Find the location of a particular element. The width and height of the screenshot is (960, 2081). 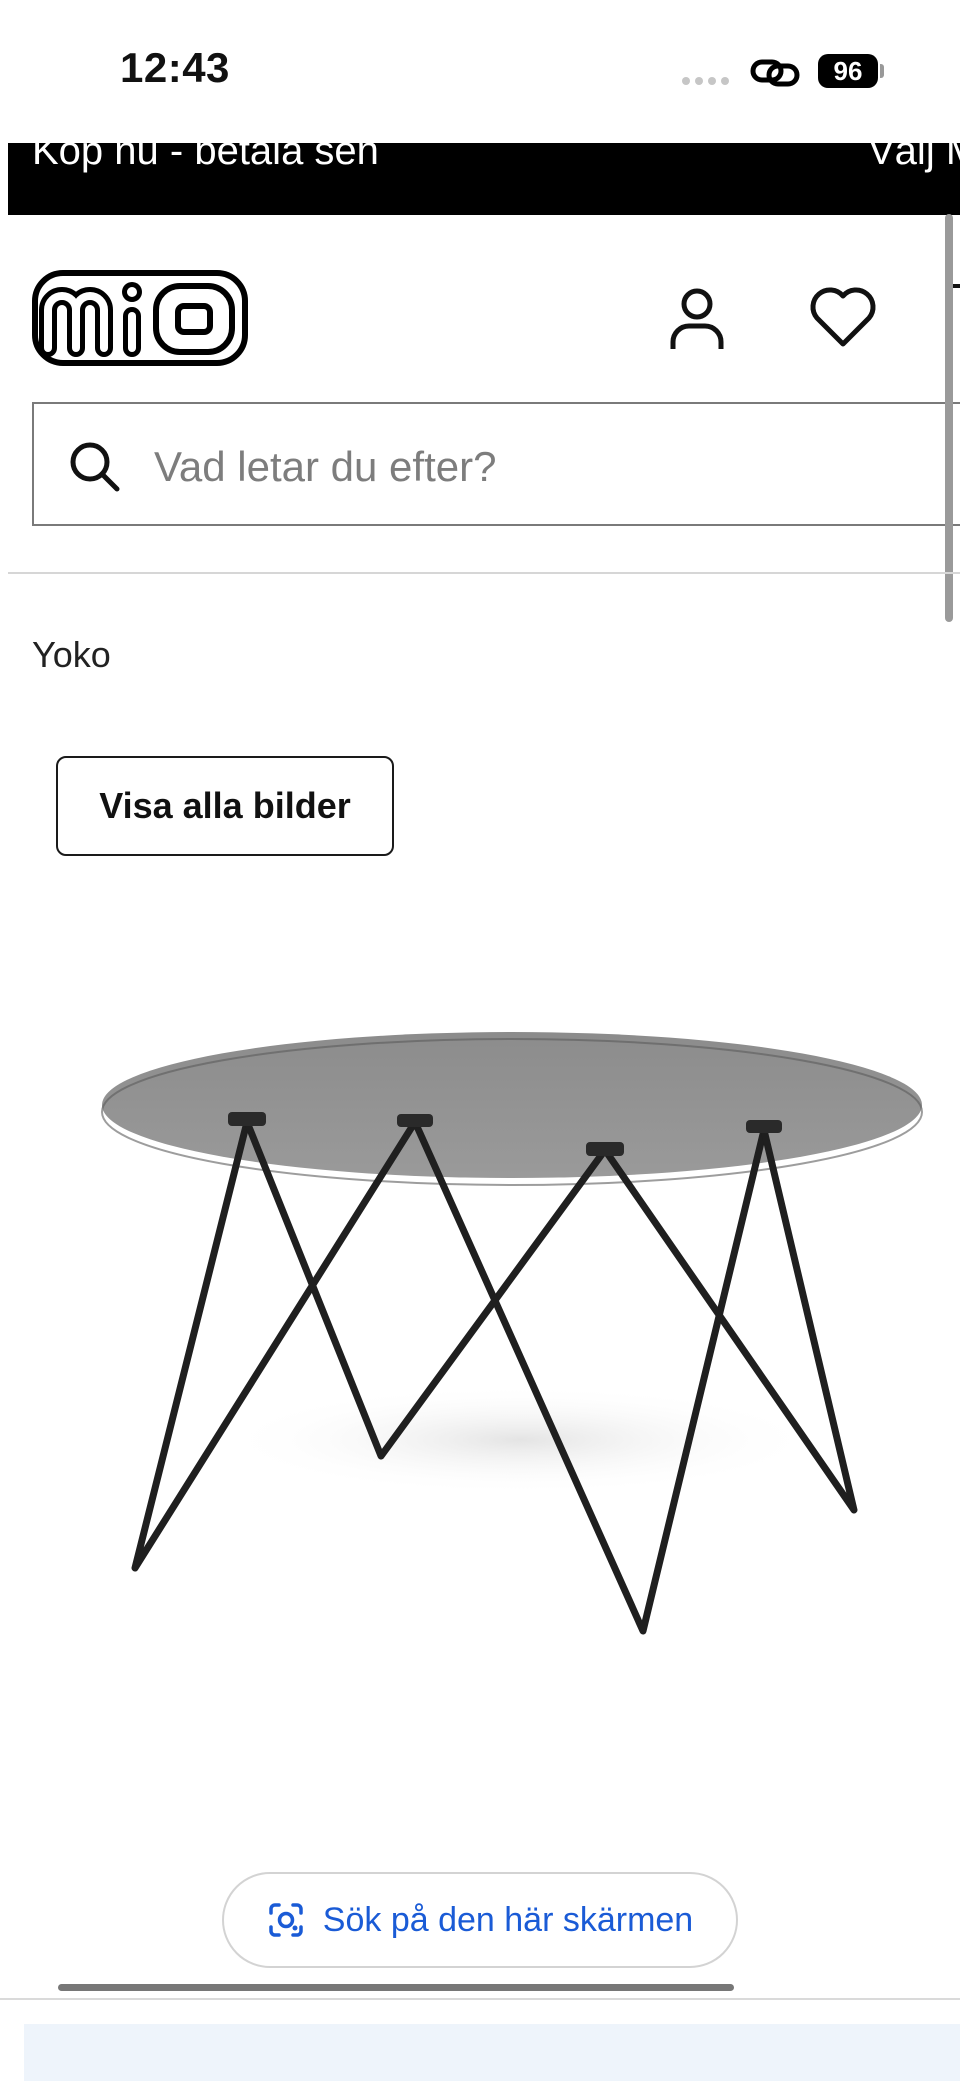

promo-banner: Köp nu - betala sen Välj M is located at coordinates (484, 179).